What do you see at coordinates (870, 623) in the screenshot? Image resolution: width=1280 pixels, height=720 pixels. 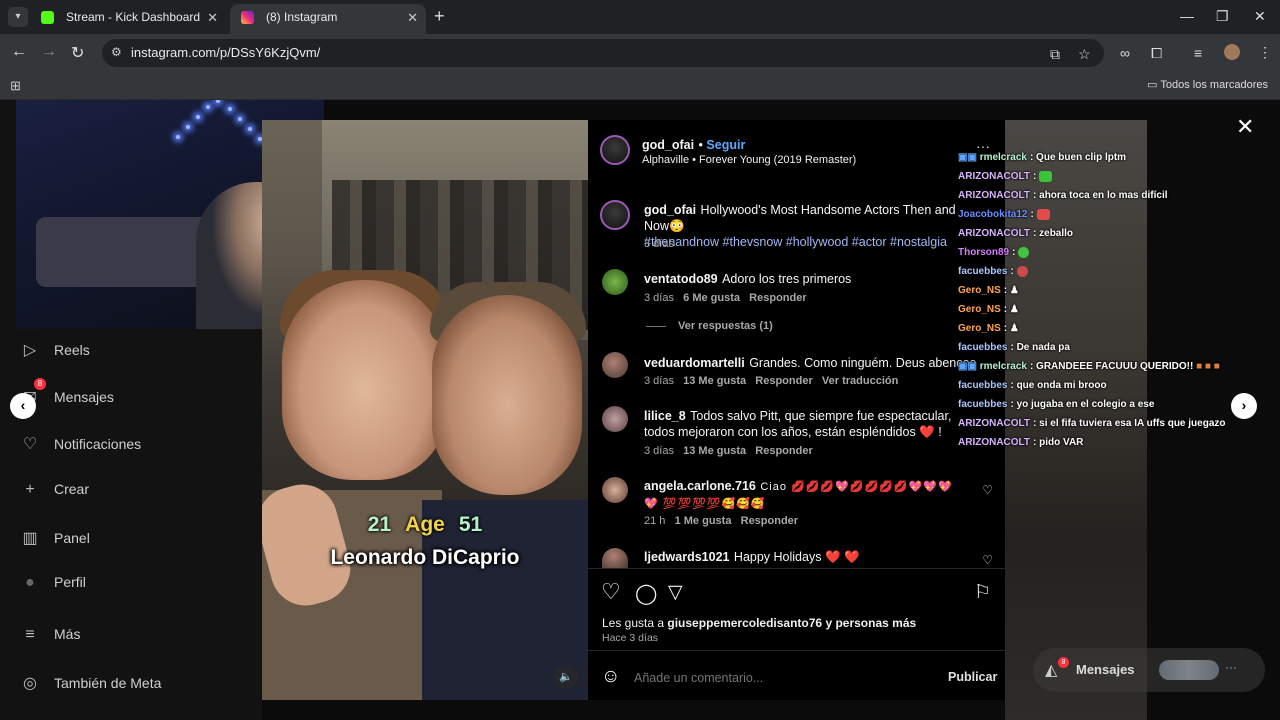 I see `likes-suffix: y personas más` at bounding box center [870, 623].